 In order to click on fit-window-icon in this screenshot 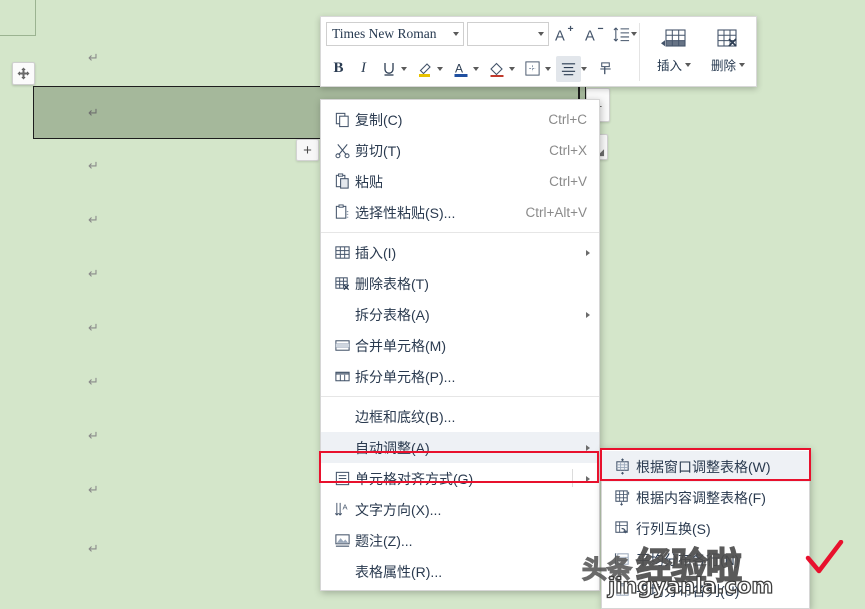, I will do `click(622, 466)`.